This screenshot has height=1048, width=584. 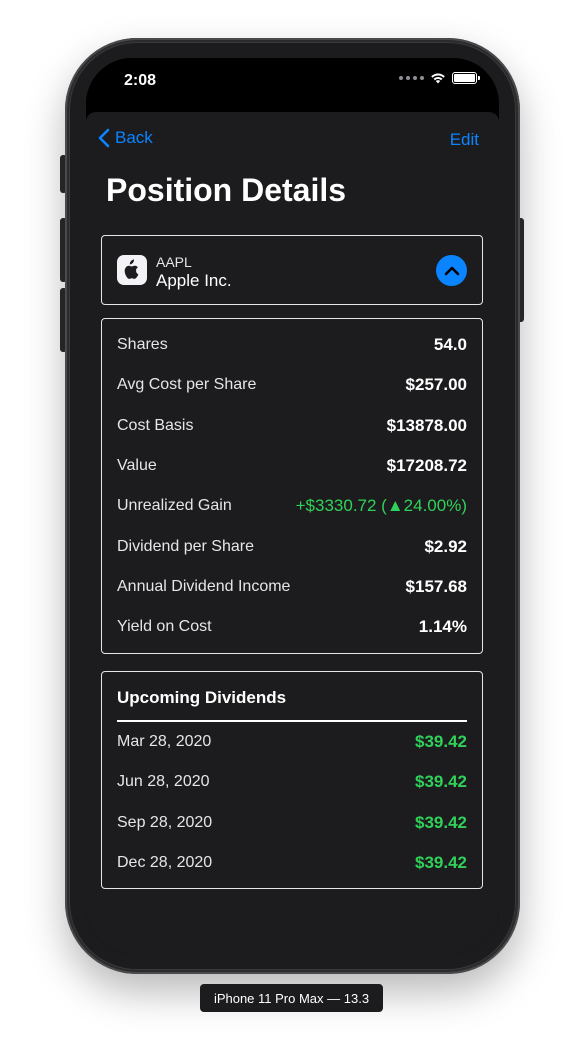 I want to click on header-divider, so click(x=292, y=721).